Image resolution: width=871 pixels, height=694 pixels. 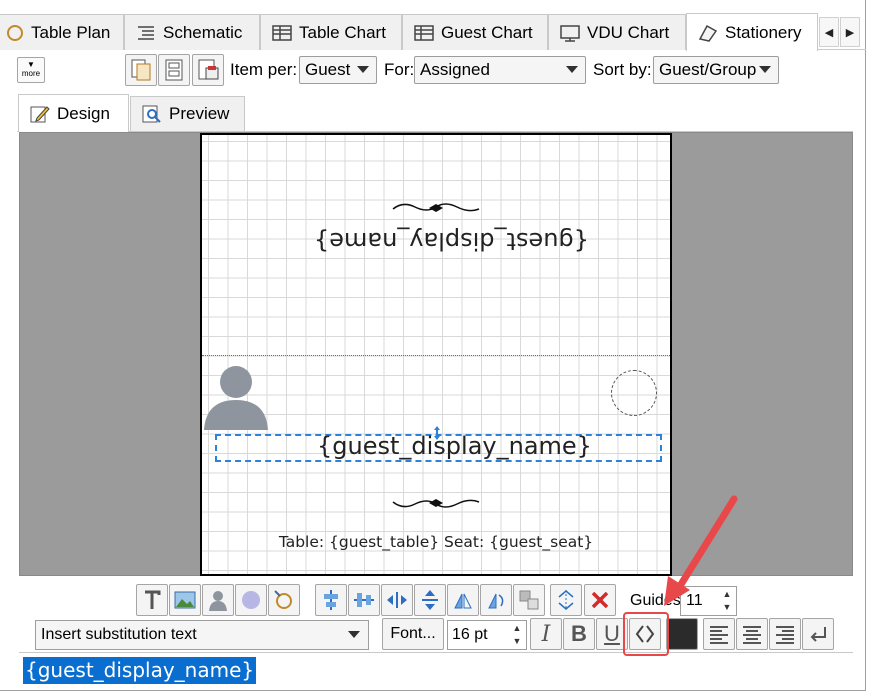 I want to click on space-horizontal-button, so click(x=397, y=600).